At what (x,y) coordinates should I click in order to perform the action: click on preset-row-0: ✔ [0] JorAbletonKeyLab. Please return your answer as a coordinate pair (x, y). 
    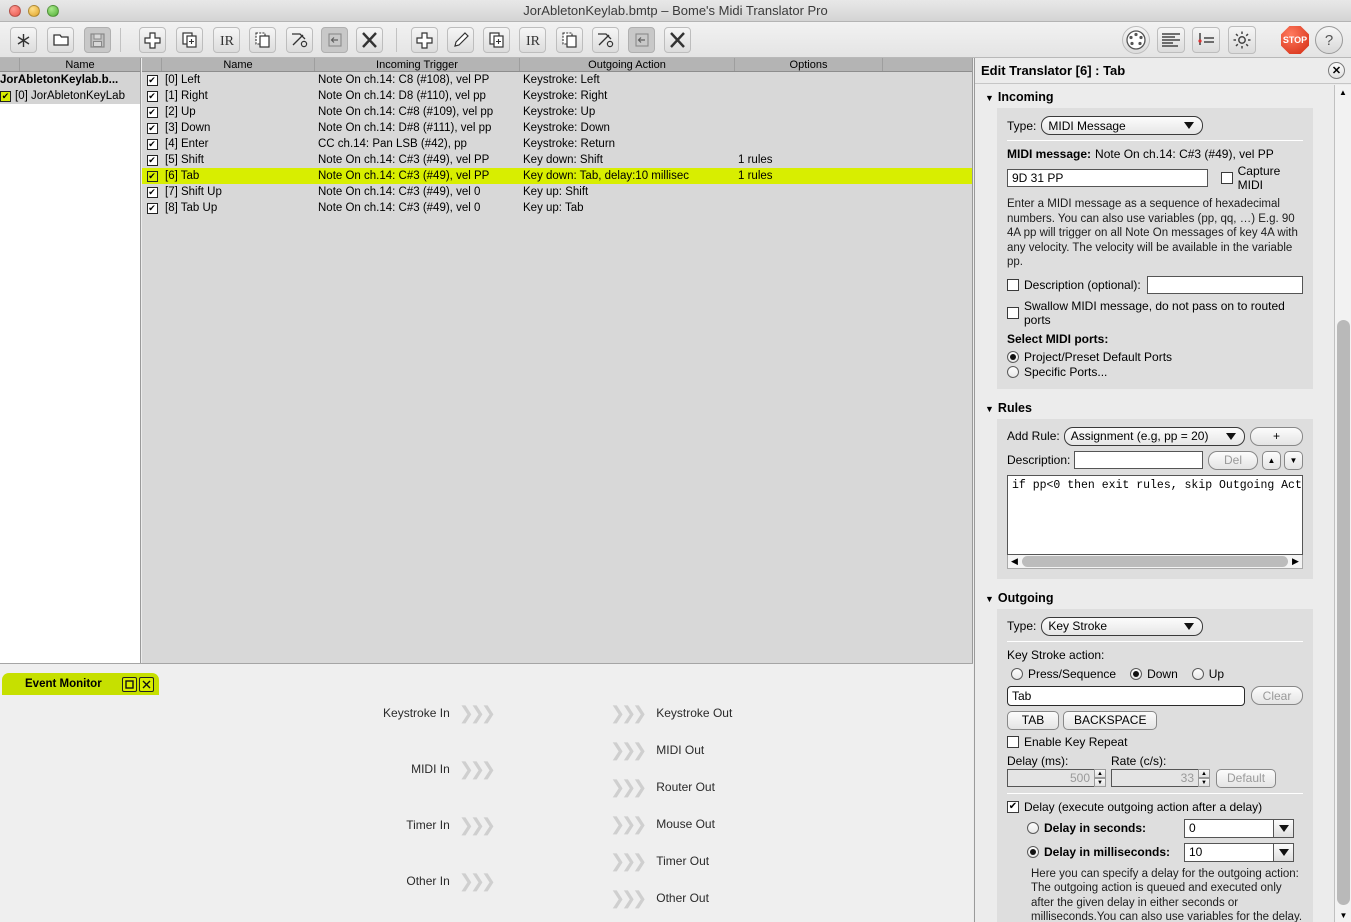
    Looking at the image, I should click on (70, 96).